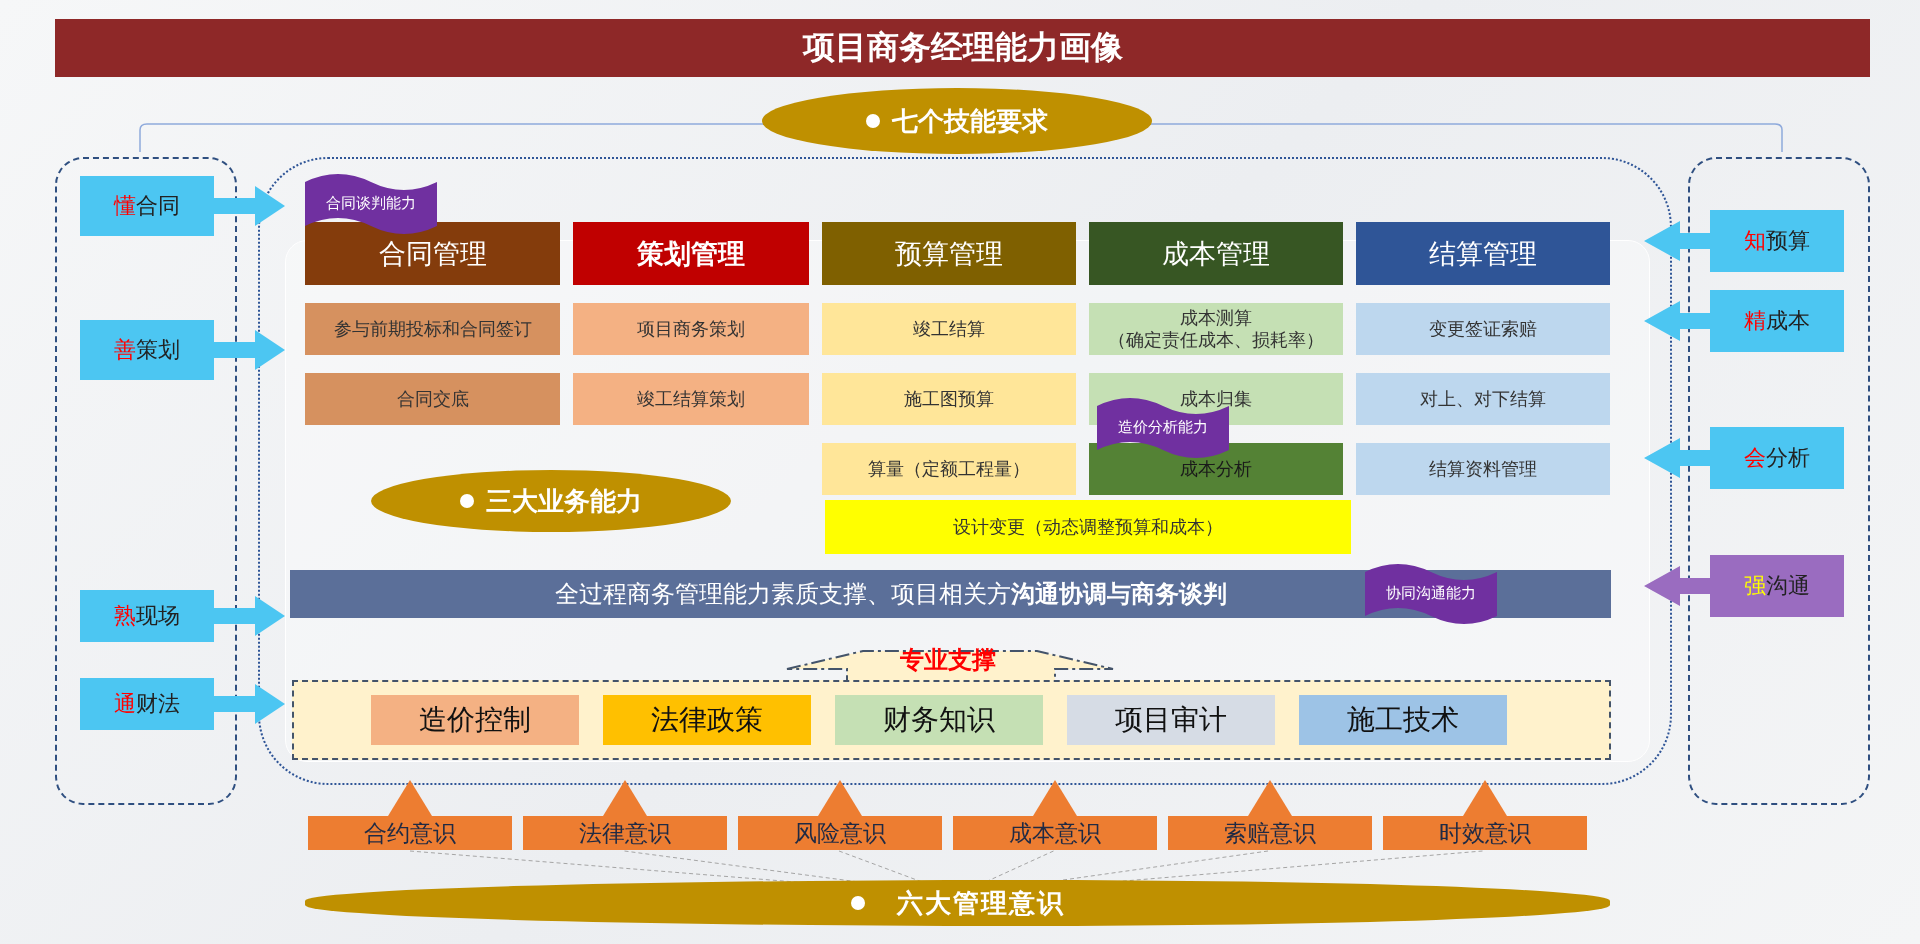 The image size is (1920, 944). I want to click on column-header: 成本管理, so click(1216, 253).